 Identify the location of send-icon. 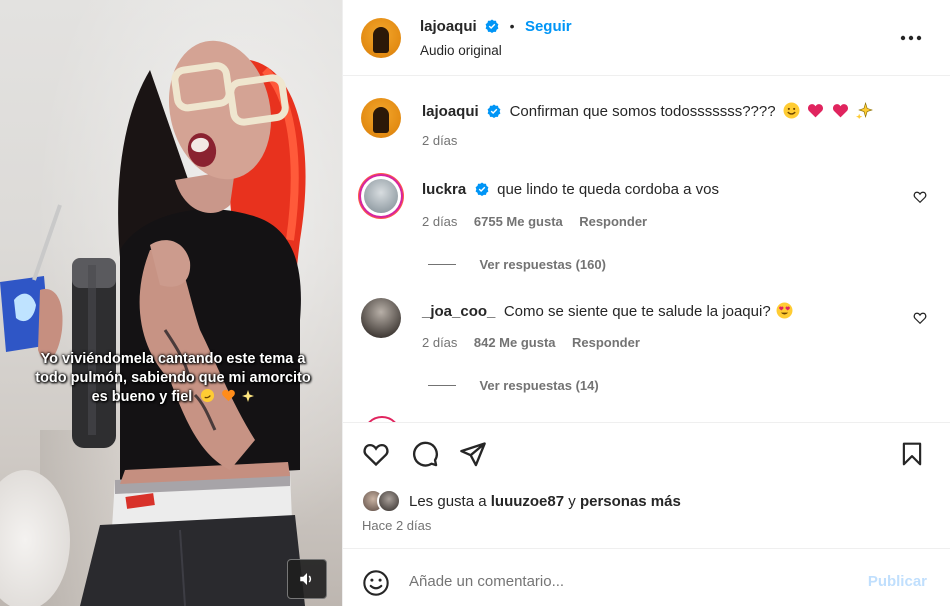
(473, 454).